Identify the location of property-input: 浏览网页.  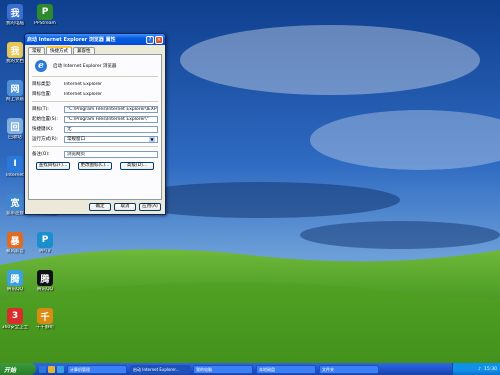
(111, 154).